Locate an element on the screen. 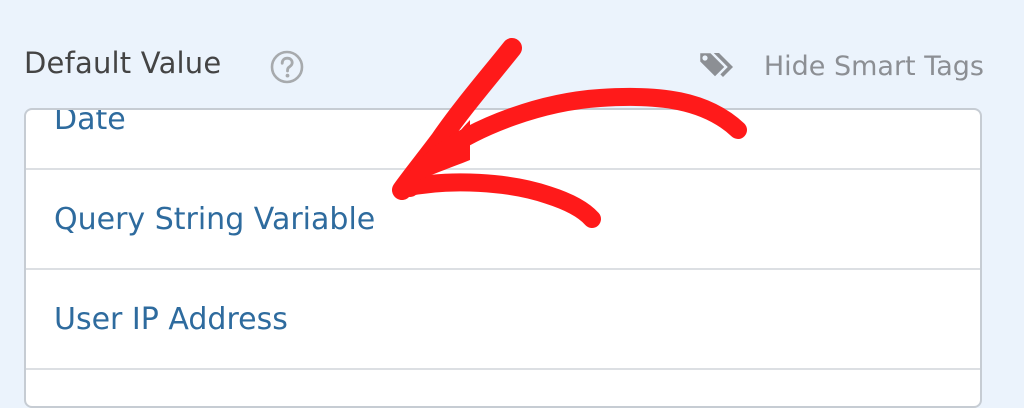 The height and width of the screenshot is (408, 1024). field-label: Default Value is located at coordinates (123, 63).